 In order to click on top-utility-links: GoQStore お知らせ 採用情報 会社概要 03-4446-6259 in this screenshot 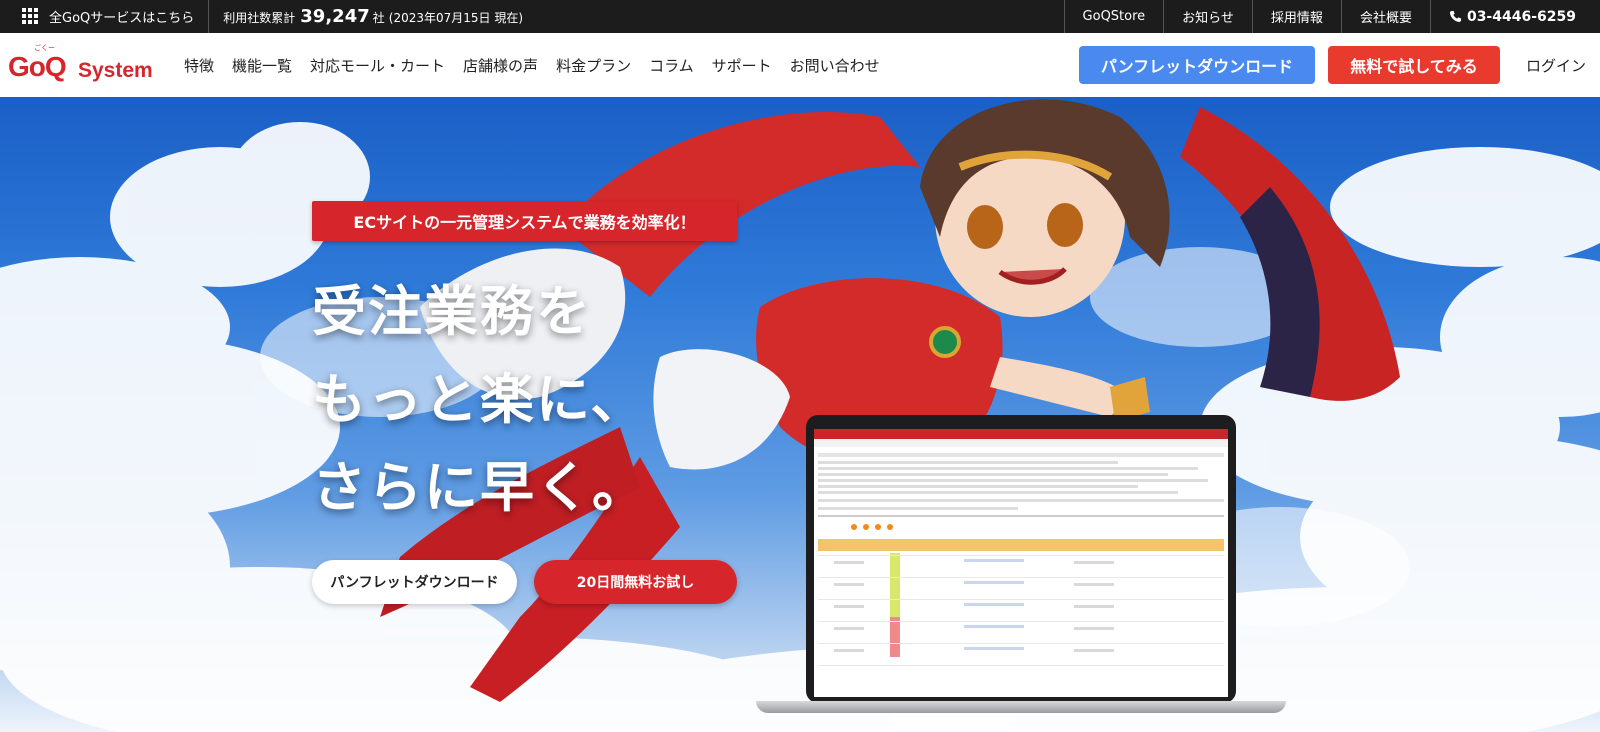, I will do `click(1331, 16)`.